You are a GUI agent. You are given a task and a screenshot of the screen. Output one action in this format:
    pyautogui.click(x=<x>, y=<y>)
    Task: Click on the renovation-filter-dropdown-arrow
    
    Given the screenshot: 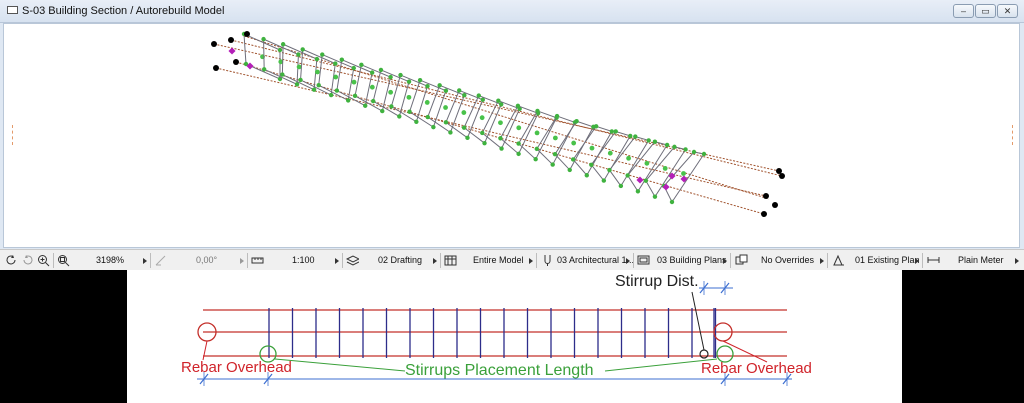 What is the action you would take?
    pyautogui.click(x=917, y=261)
    